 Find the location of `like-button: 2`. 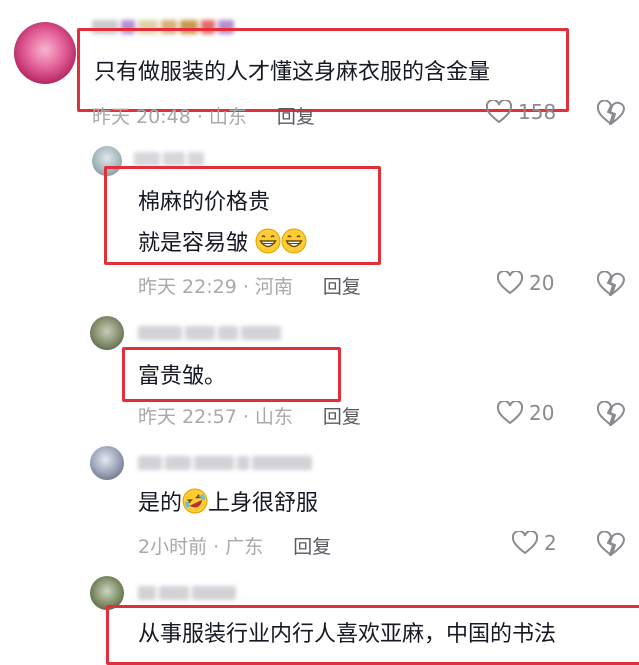

like-button: 2 is located at coordinates (534, 543).